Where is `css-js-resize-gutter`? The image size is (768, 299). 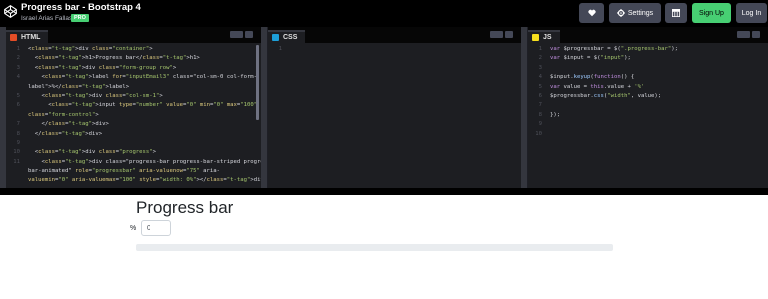
css-js-resize-gutter is located at coordinates (524, 107).